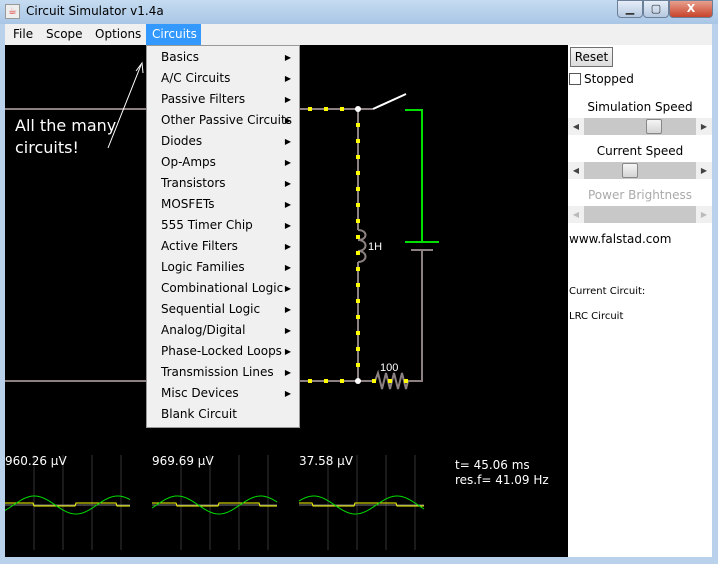  I want to click on minimize-button: ▁, so click(630, 9).